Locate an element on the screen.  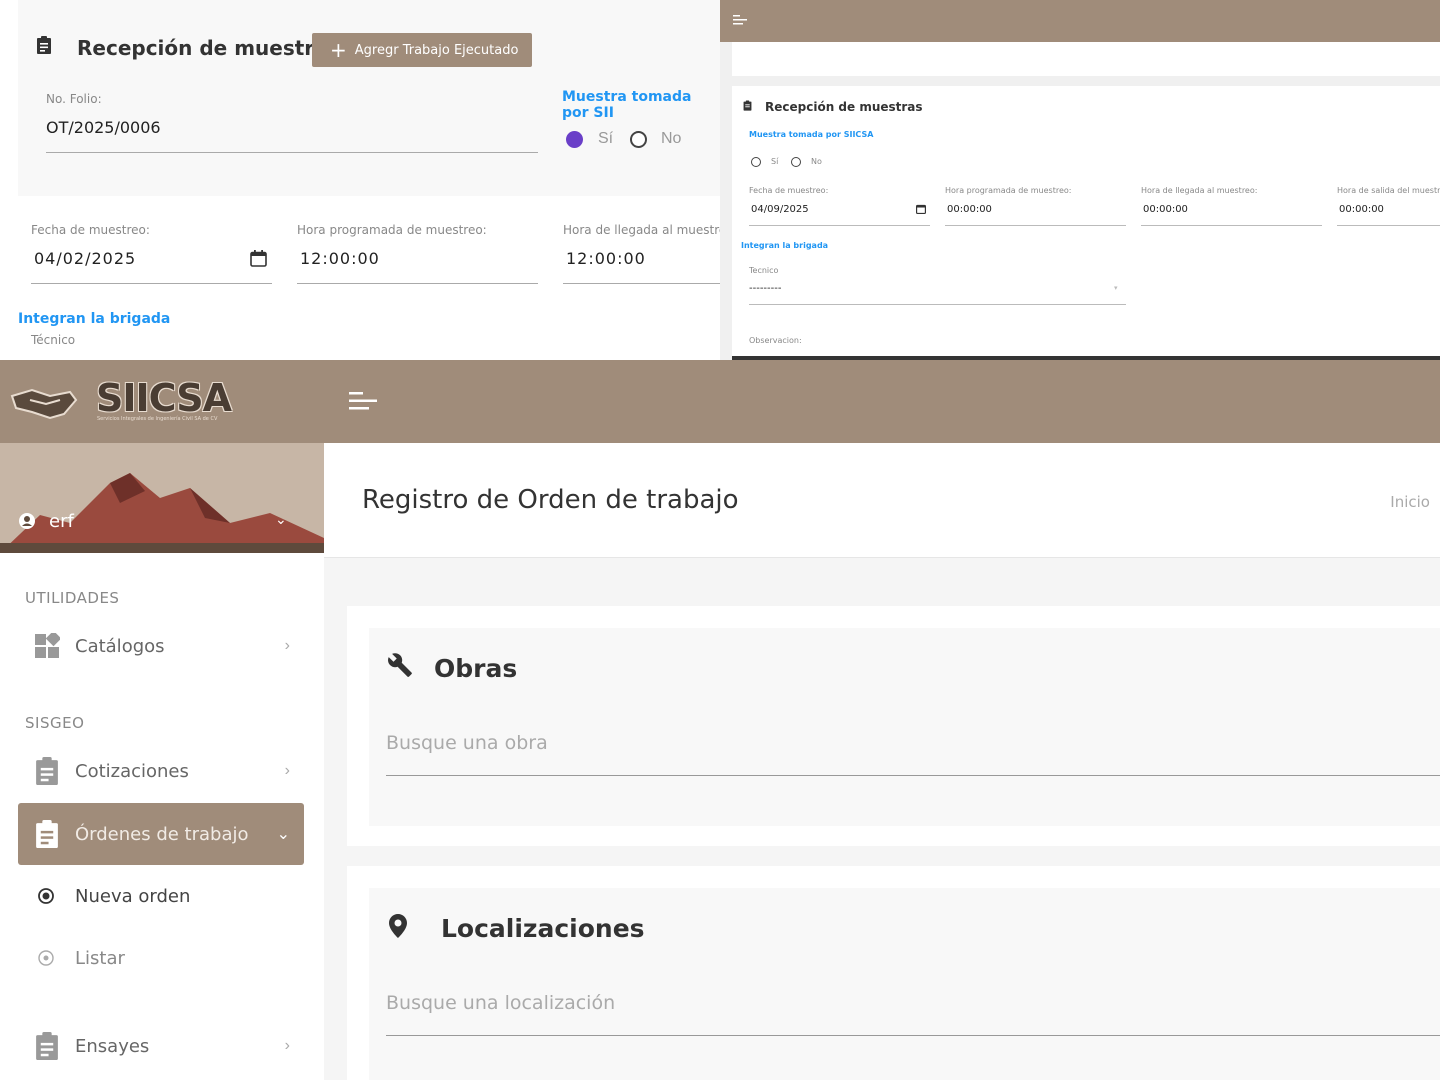
sched-input: 12:00:00 is located at coordinates (340, 258).